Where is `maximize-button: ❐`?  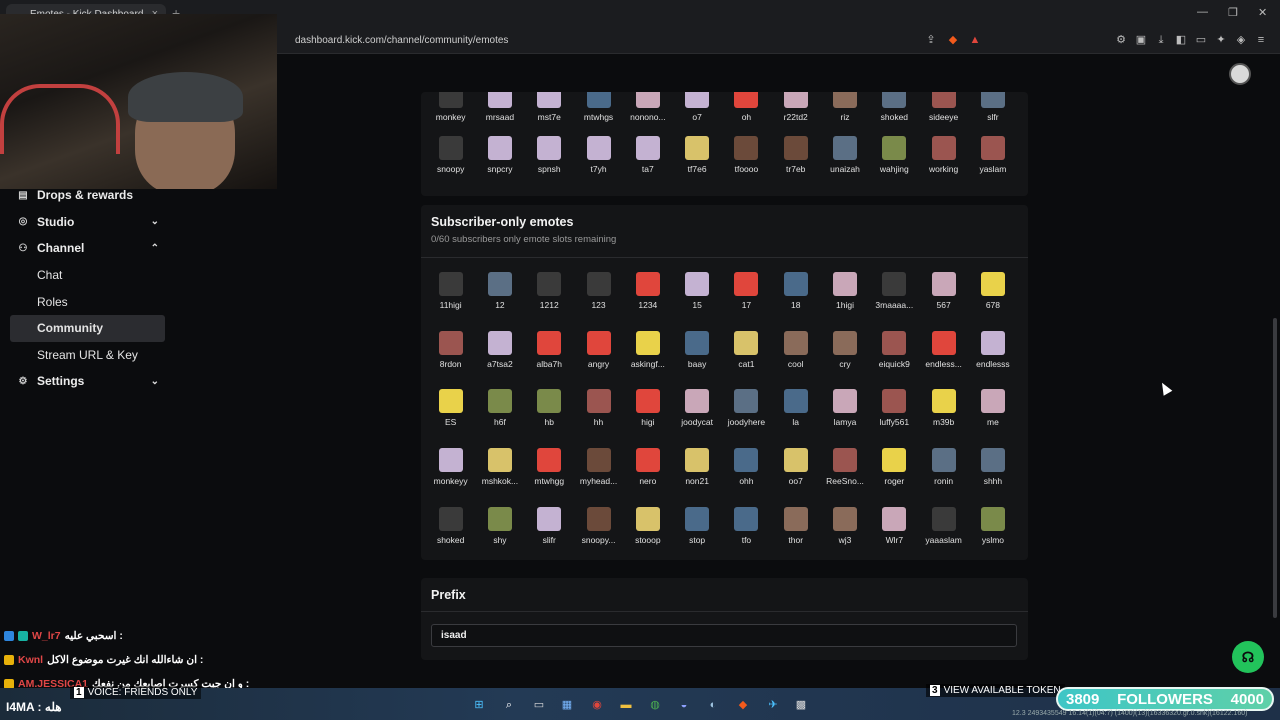 maximize-button: ❐ is located at coordinates (1233, 12).